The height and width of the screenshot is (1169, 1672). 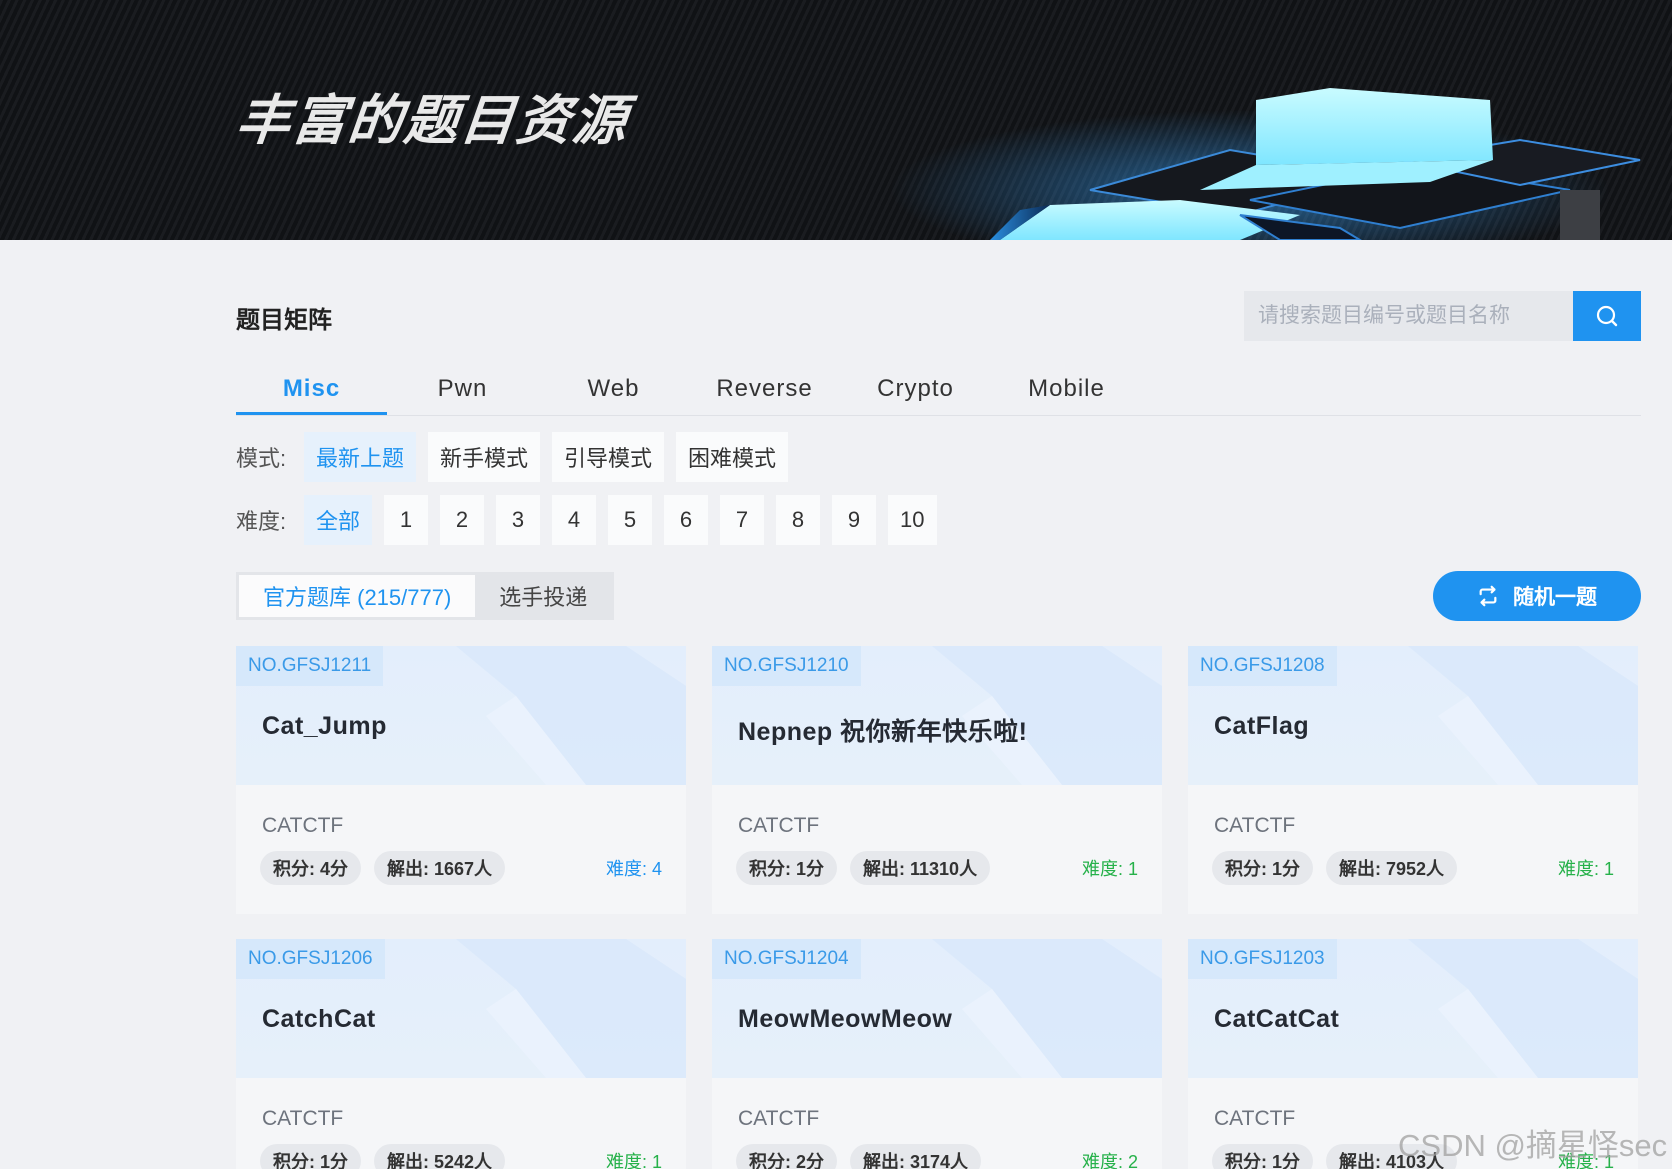 I want to click on difficulty-option-7: 7, so click(x=742, y=520).